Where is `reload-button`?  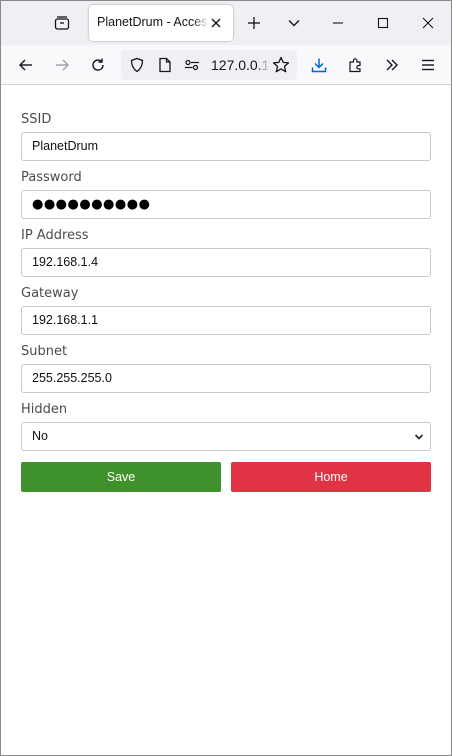
reload-button is located at coordinates (98, 65).